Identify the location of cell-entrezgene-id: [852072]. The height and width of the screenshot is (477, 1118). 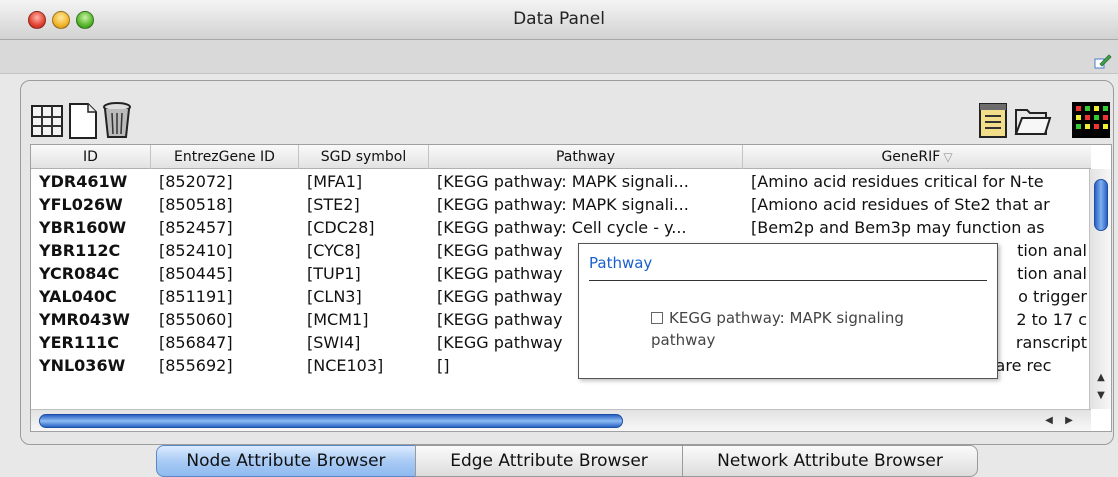
(227, 182).